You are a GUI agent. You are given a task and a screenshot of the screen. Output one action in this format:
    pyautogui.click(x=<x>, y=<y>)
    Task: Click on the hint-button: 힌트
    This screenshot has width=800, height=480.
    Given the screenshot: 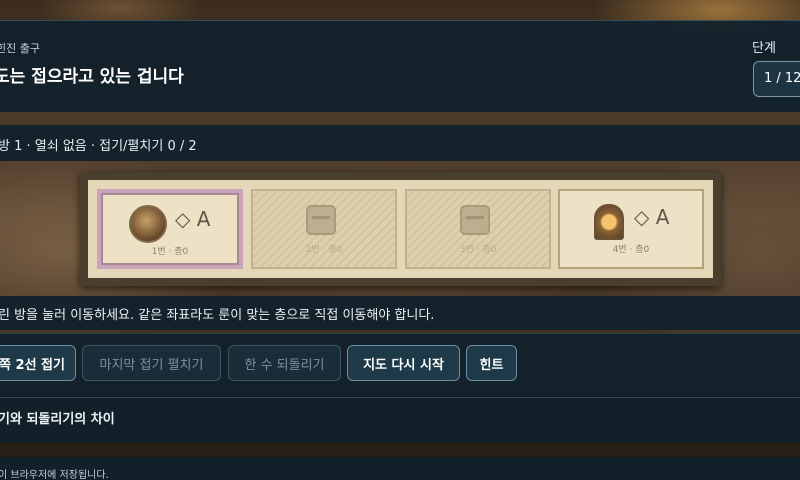 What is the action you would take?
    pyautogui.click(x=491, y=363)
    